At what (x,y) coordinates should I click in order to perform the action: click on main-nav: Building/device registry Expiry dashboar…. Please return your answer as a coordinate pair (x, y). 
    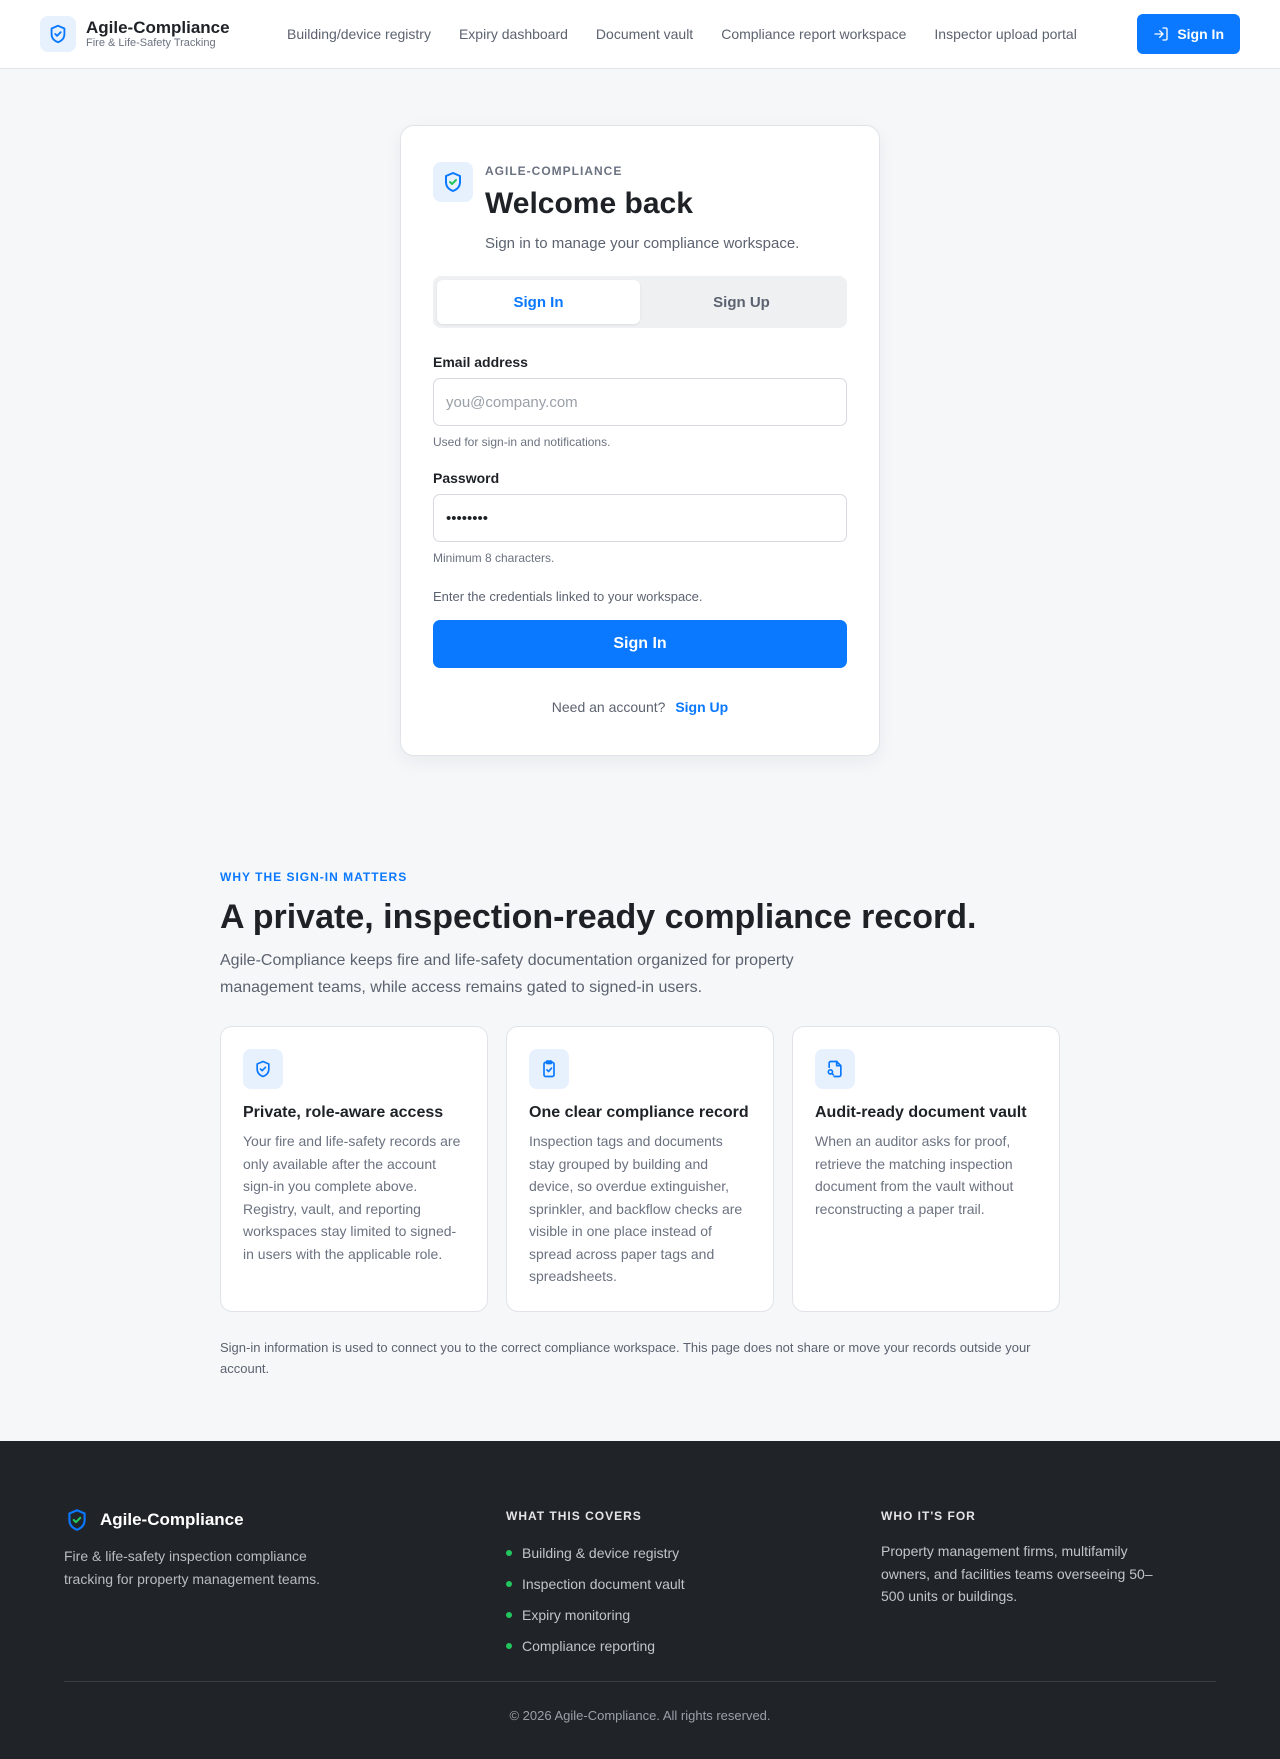
    Looking at the image, I should click on (712, 34).